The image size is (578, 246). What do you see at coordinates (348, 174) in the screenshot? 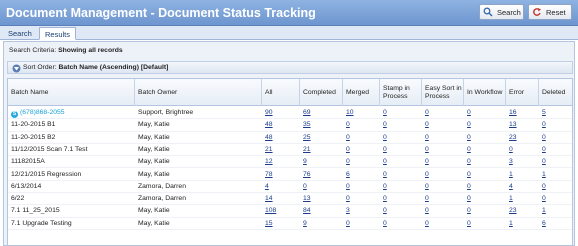
I see `count-link: 6` at bounding box center [348, 174].